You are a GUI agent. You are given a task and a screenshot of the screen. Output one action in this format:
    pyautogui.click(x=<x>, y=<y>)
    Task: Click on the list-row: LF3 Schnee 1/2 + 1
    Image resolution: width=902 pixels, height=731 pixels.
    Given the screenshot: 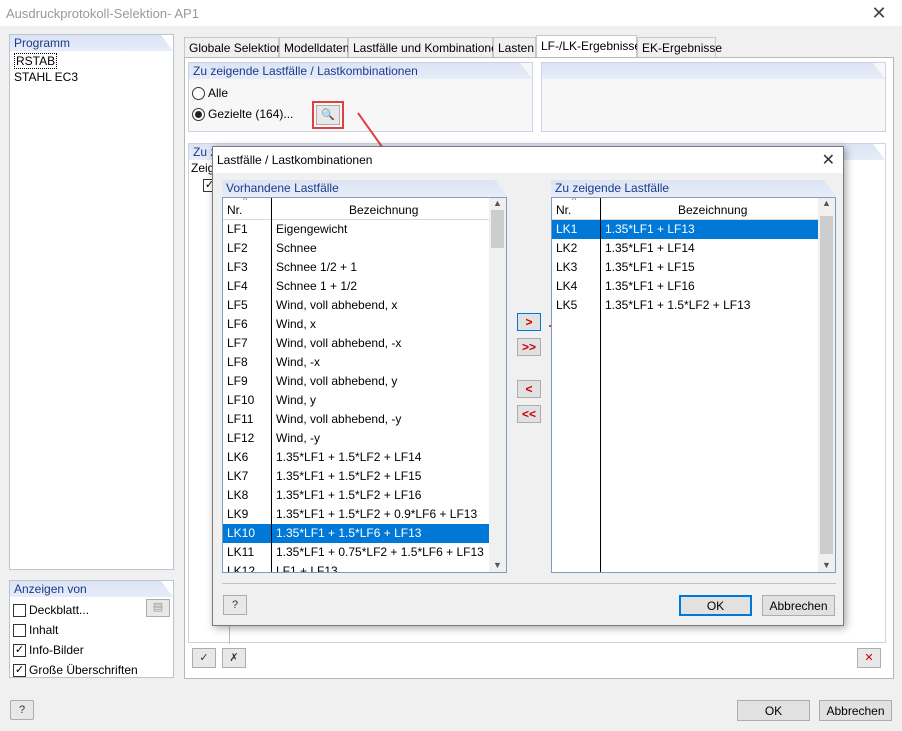 What is the action you would take?
    pyautogui.click(x=364, y=267)
    